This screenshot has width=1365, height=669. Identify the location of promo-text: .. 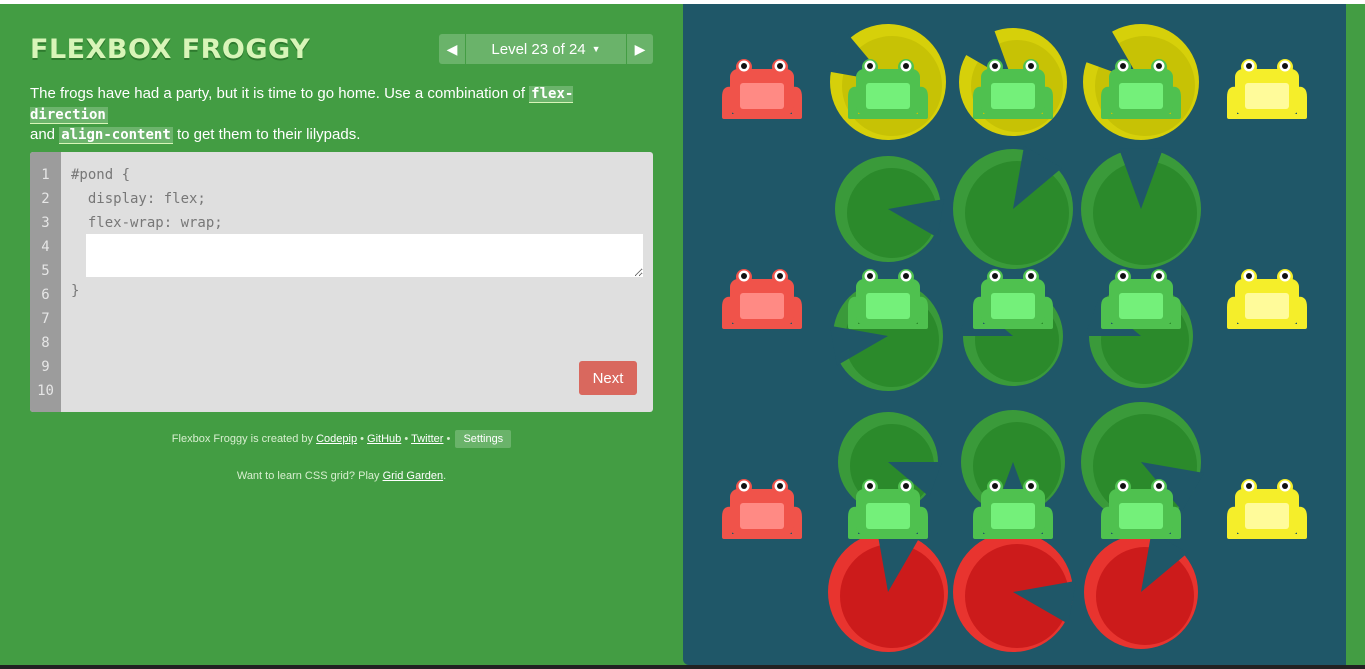
(445, 476).